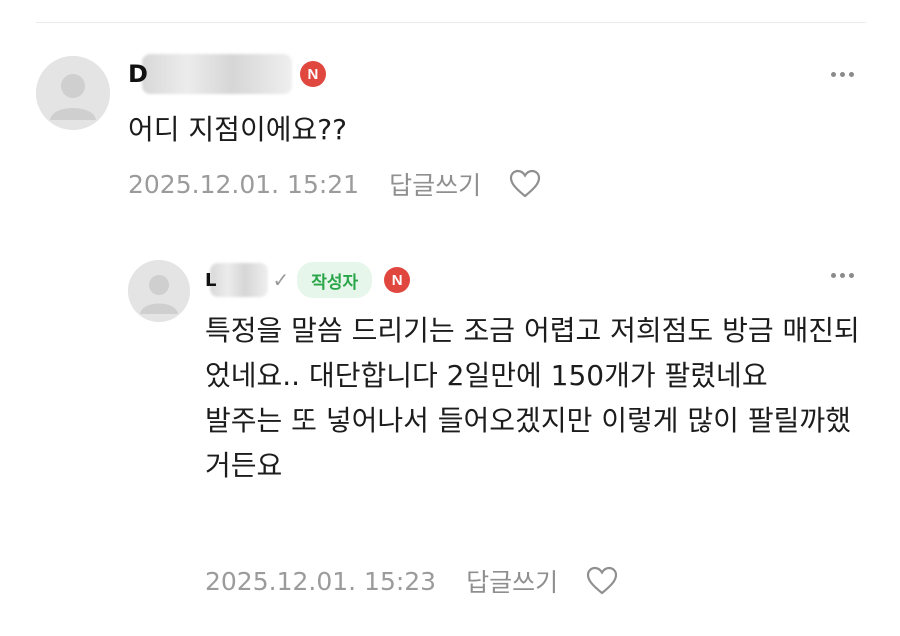 This screenshot has width=900, height=636. I want to click on owner-icon: ✓, so click(281, 280).